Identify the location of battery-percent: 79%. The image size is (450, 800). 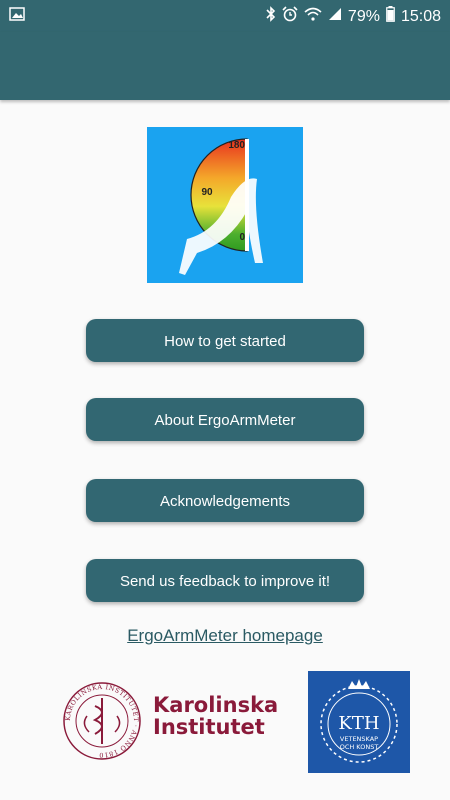
(363, 16).